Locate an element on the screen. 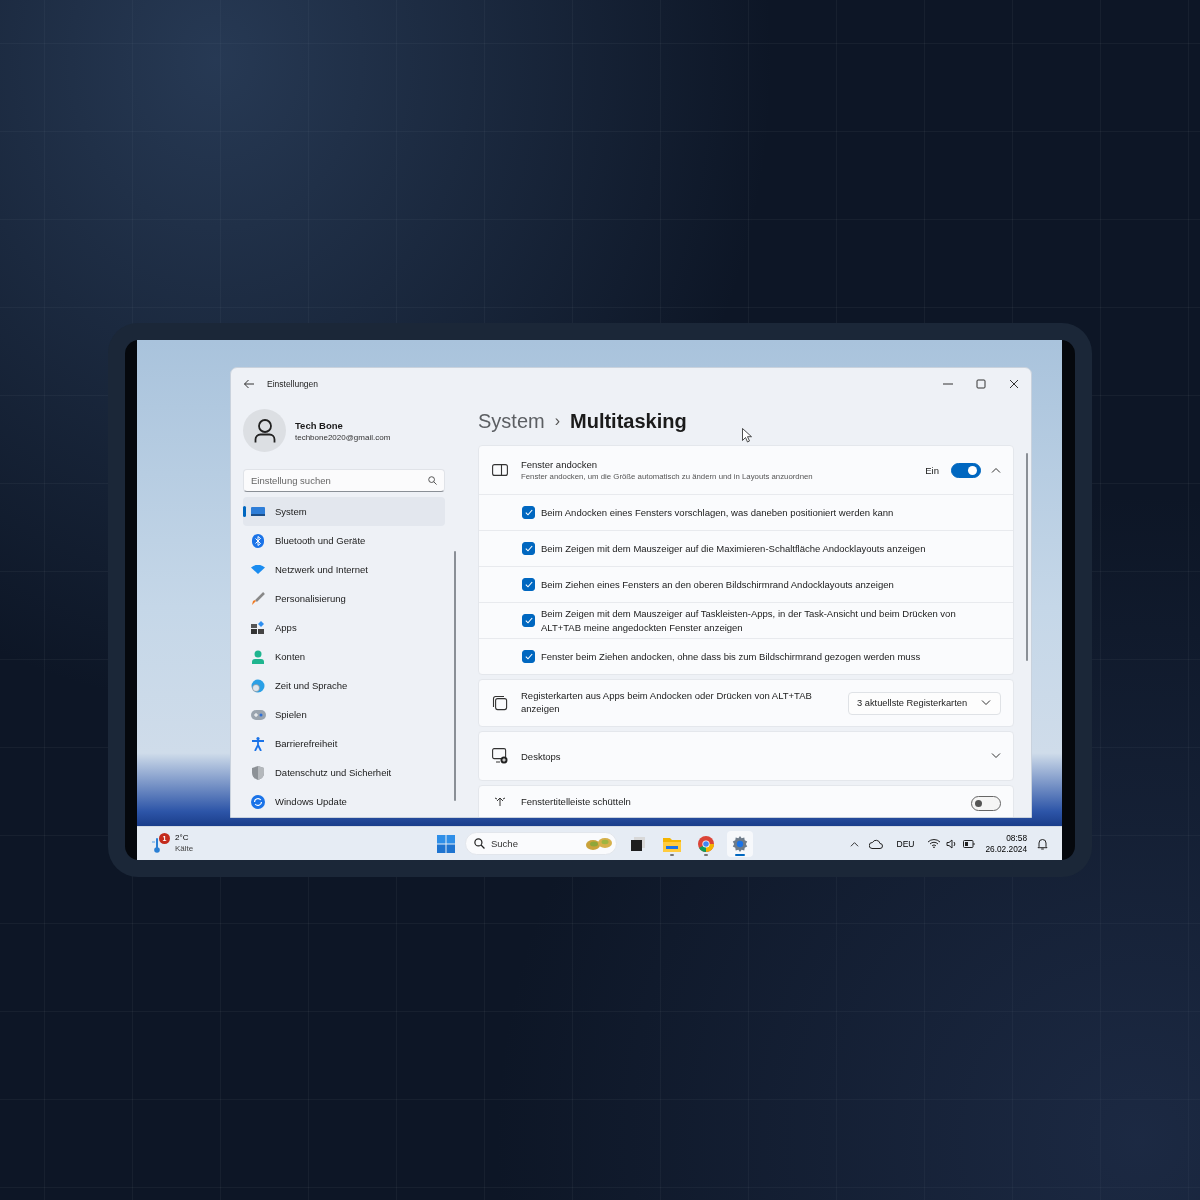  user-email: techbone2020@gmail.com is located at coordinates (343, 437).